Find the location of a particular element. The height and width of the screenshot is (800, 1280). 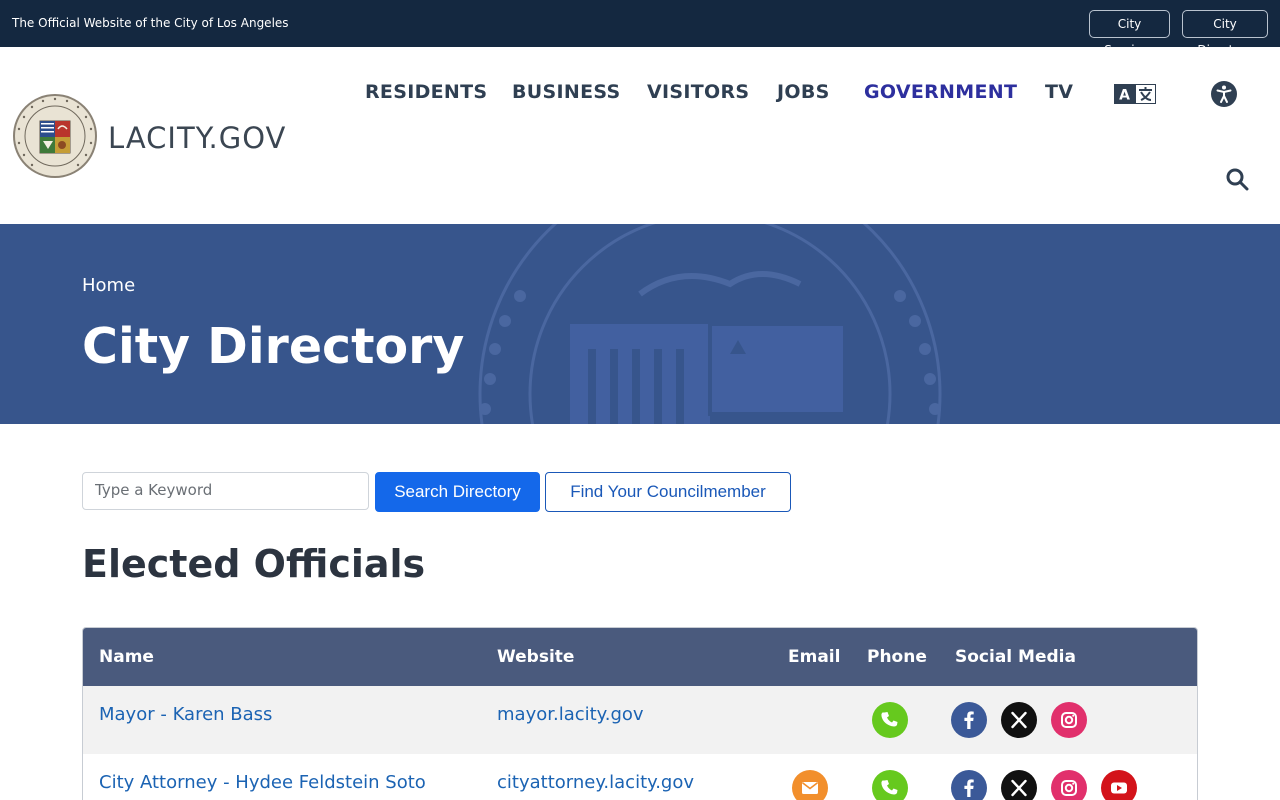

nav-tv: TV is located at coordinates (1059, 92).